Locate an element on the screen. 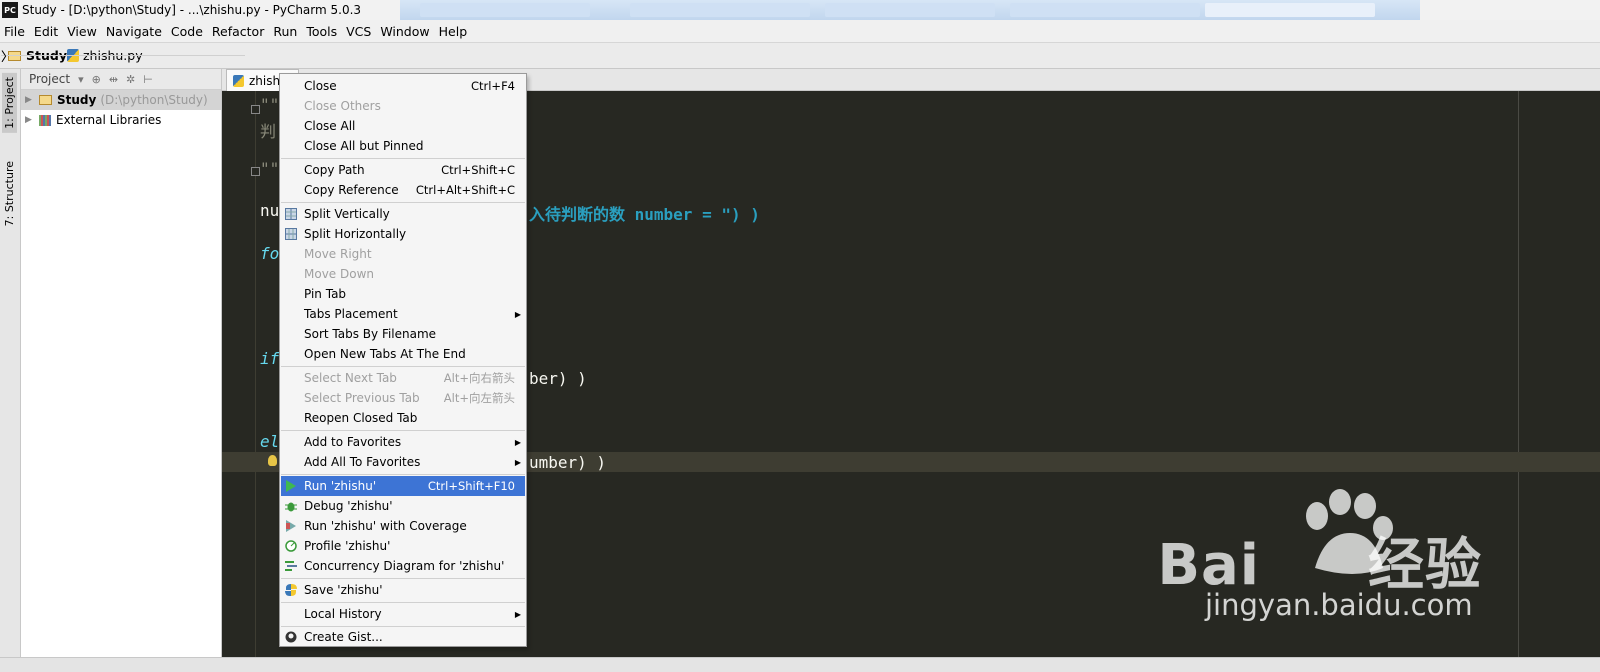  menu-item-open-new-tabs-at-end: Open New Tabs At The End is located at coordinates (403, 354).